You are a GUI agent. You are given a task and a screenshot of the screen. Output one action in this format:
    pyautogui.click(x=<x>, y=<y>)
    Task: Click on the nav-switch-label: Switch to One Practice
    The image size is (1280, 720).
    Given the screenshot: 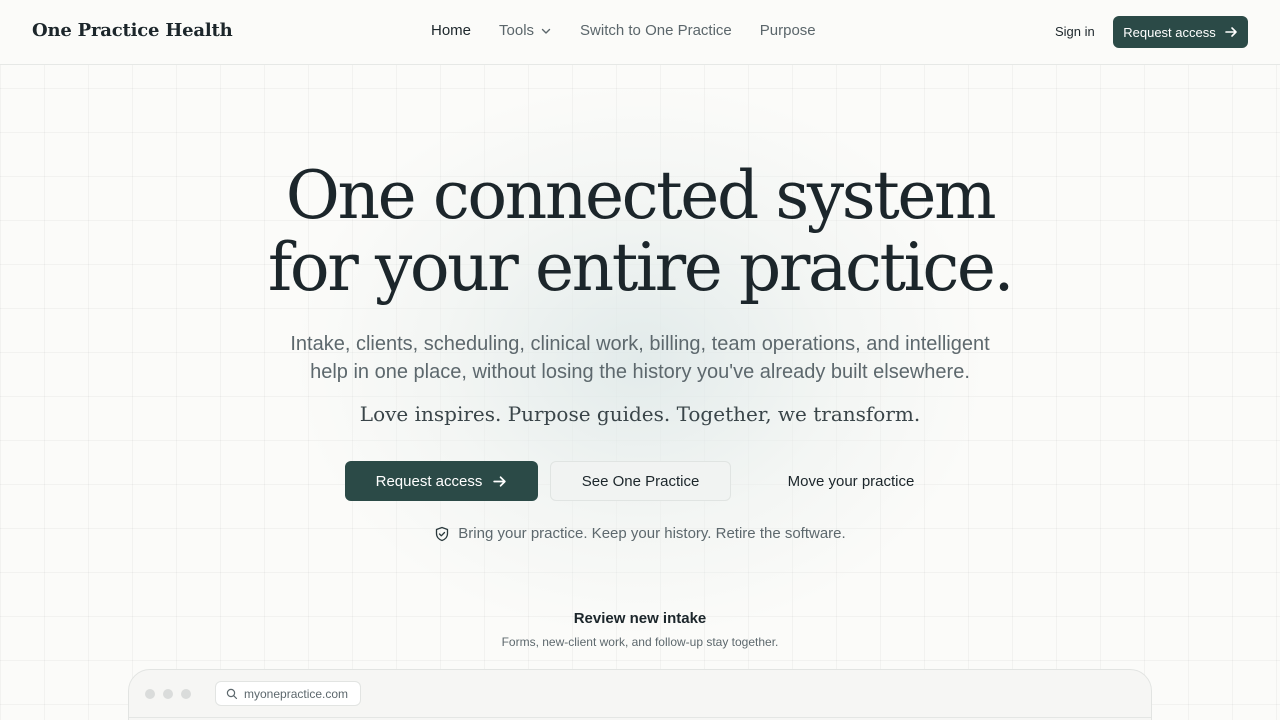 What is the action you would take?
    pyautogui.click(x=656, y=30)
    